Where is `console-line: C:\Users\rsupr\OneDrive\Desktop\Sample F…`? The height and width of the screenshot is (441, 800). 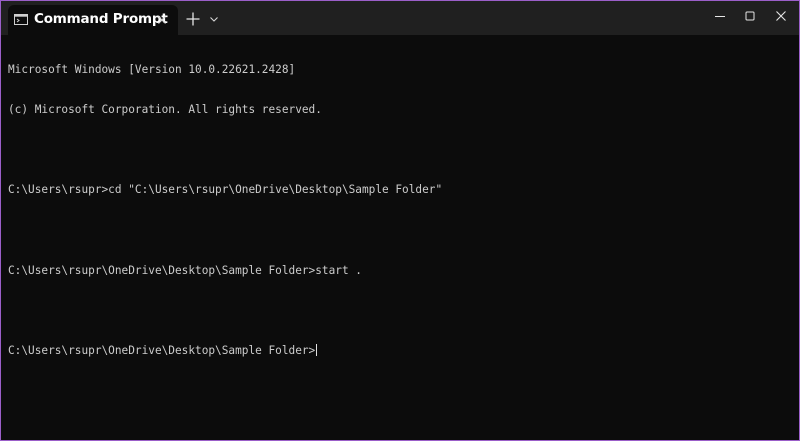
console-line: C:\Users\rsupr\OneDrive\Desktop\Sample F… is located at coordinates (185, 270).